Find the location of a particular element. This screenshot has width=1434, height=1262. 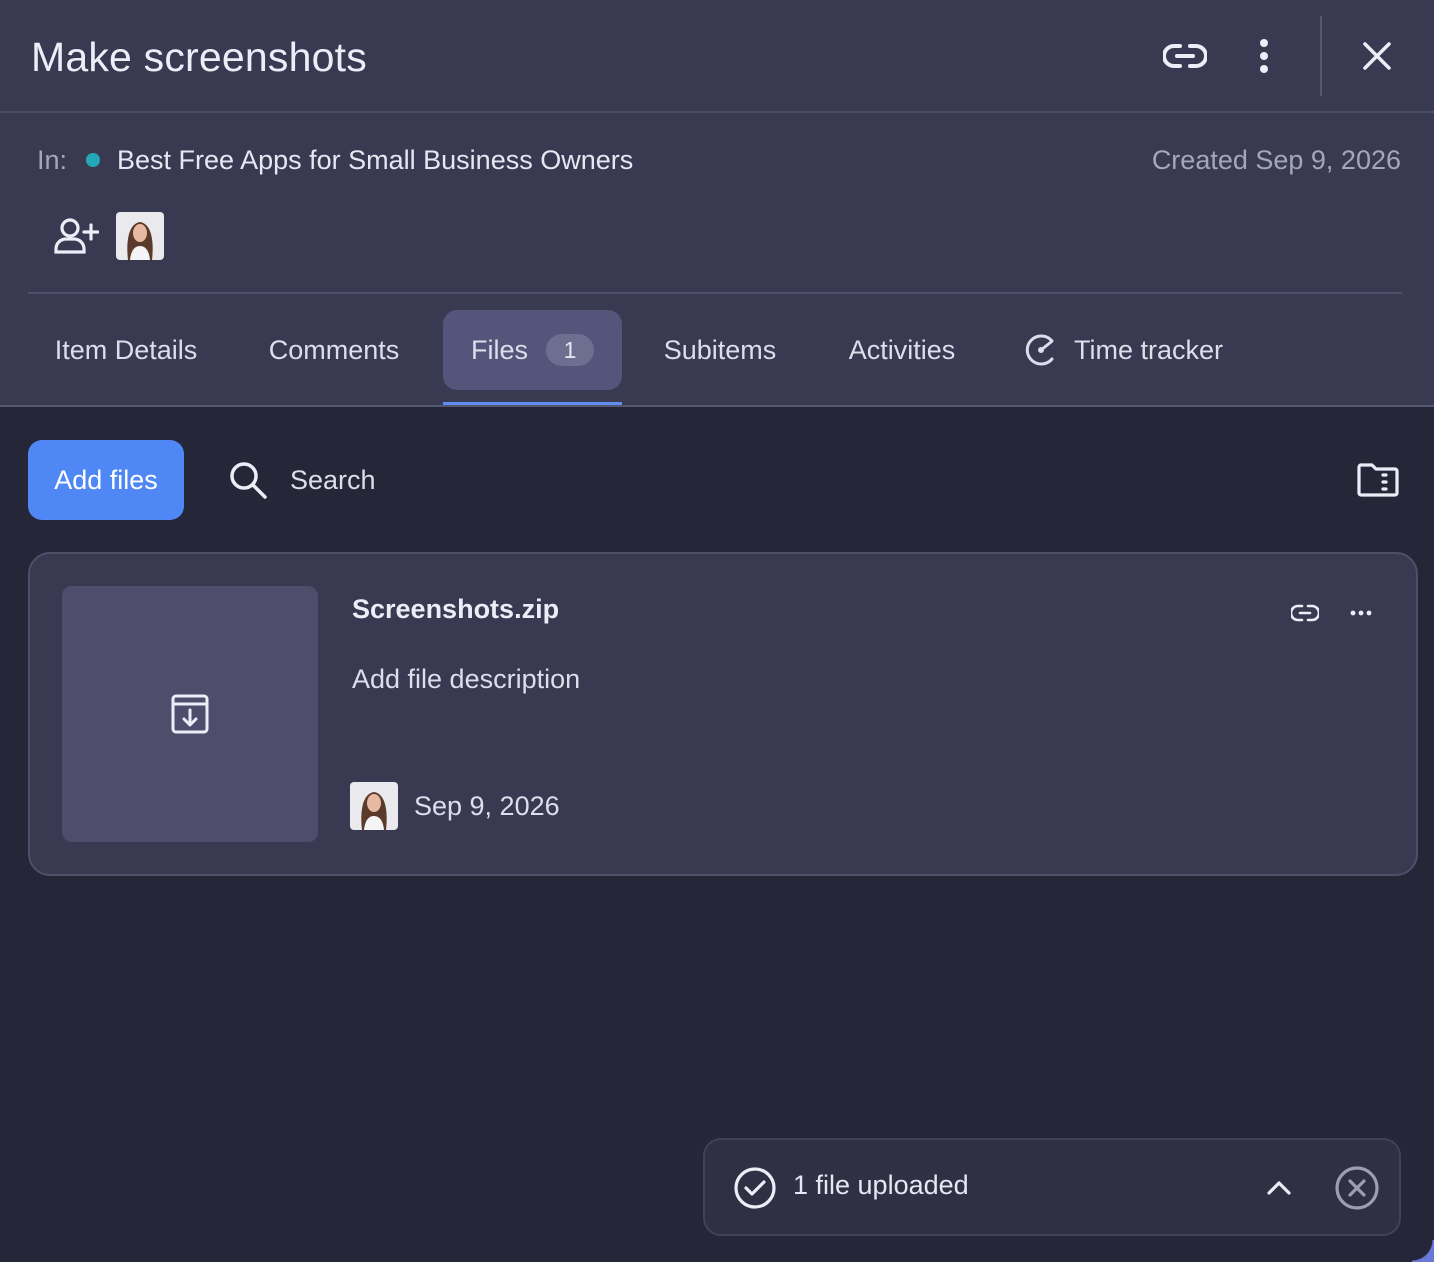

close-icon is located at coordinates (1377, 56).